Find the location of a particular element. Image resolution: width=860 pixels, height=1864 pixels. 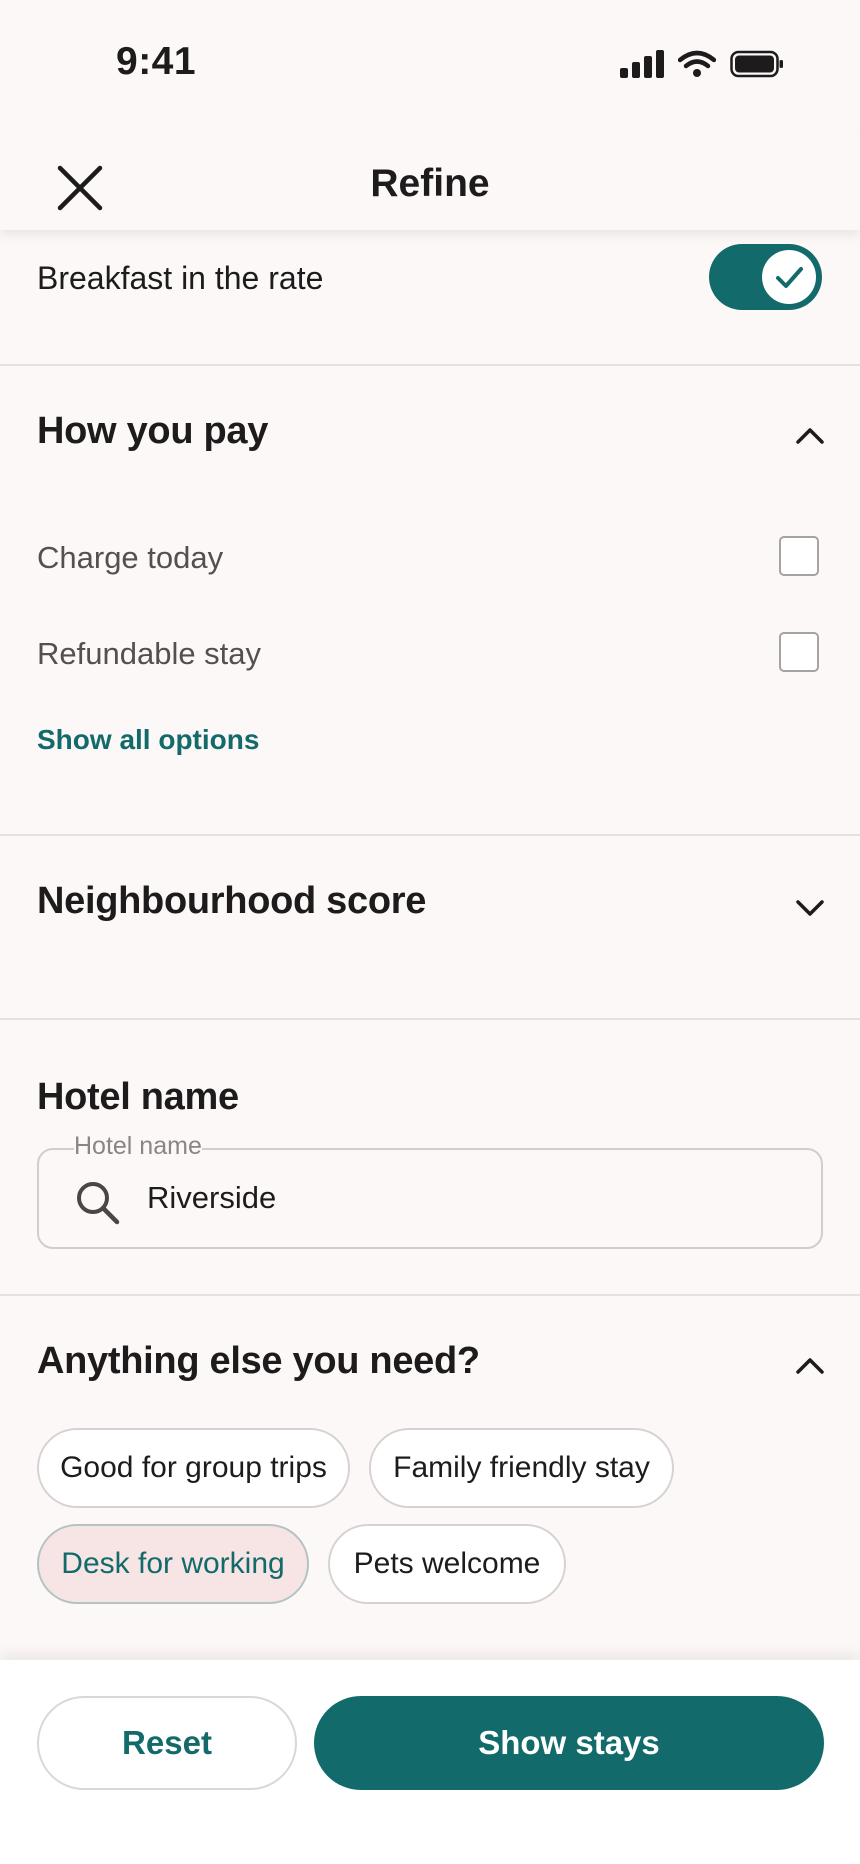

status-time: 9:41 is located at coordinates (156, 61).